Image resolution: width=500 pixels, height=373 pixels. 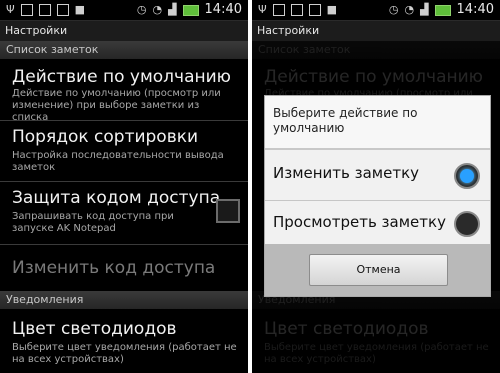 I want to click on pref-title: Защита кодом доступа, so click(x=116, y=198).